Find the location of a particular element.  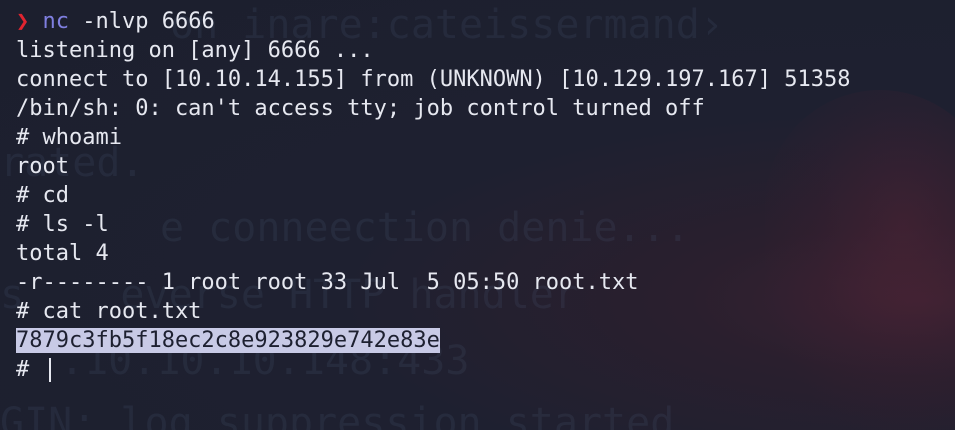

text-cursor is located at coordinates (49, 370).